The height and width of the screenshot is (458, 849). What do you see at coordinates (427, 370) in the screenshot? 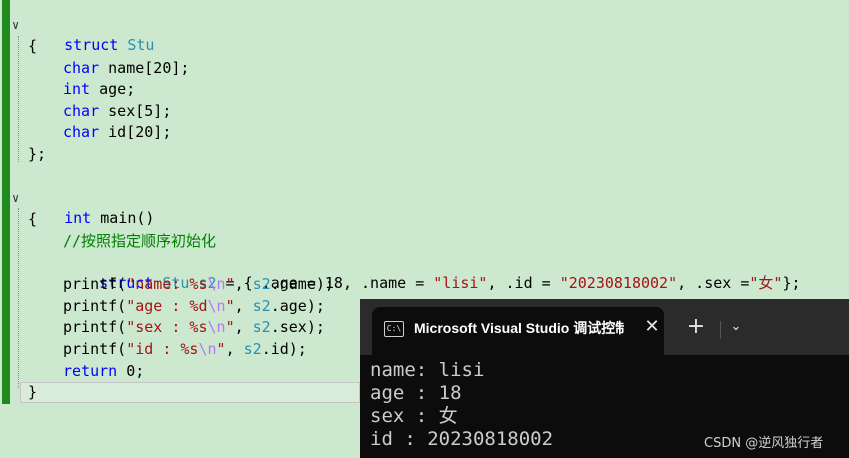
I see `console-output-line: name: lisi` at bounding box center [427, 370].